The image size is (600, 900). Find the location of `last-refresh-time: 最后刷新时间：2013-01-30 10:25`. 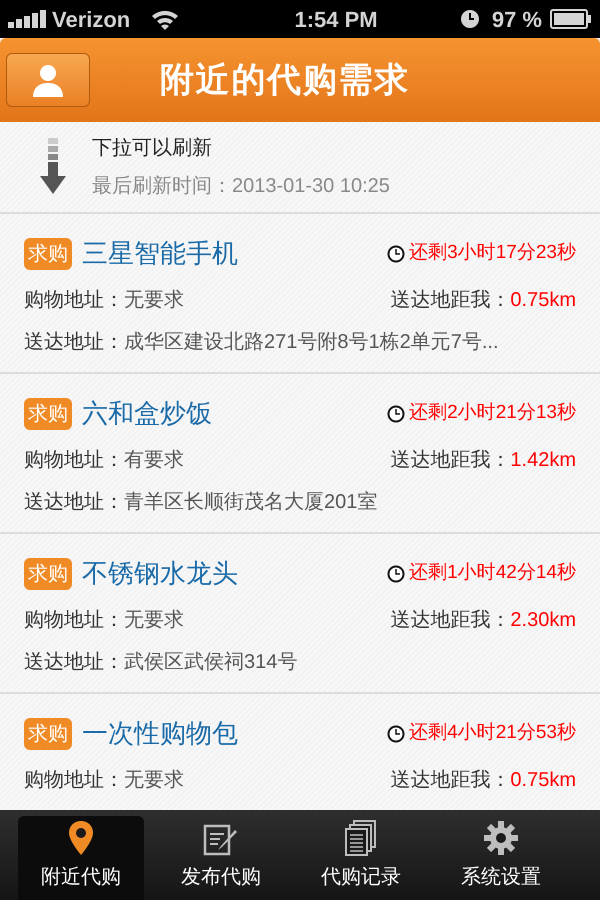

last-refresh-time: 最后刷新时间：2013-01-30 10:25 is located at coordinates (241, 186).